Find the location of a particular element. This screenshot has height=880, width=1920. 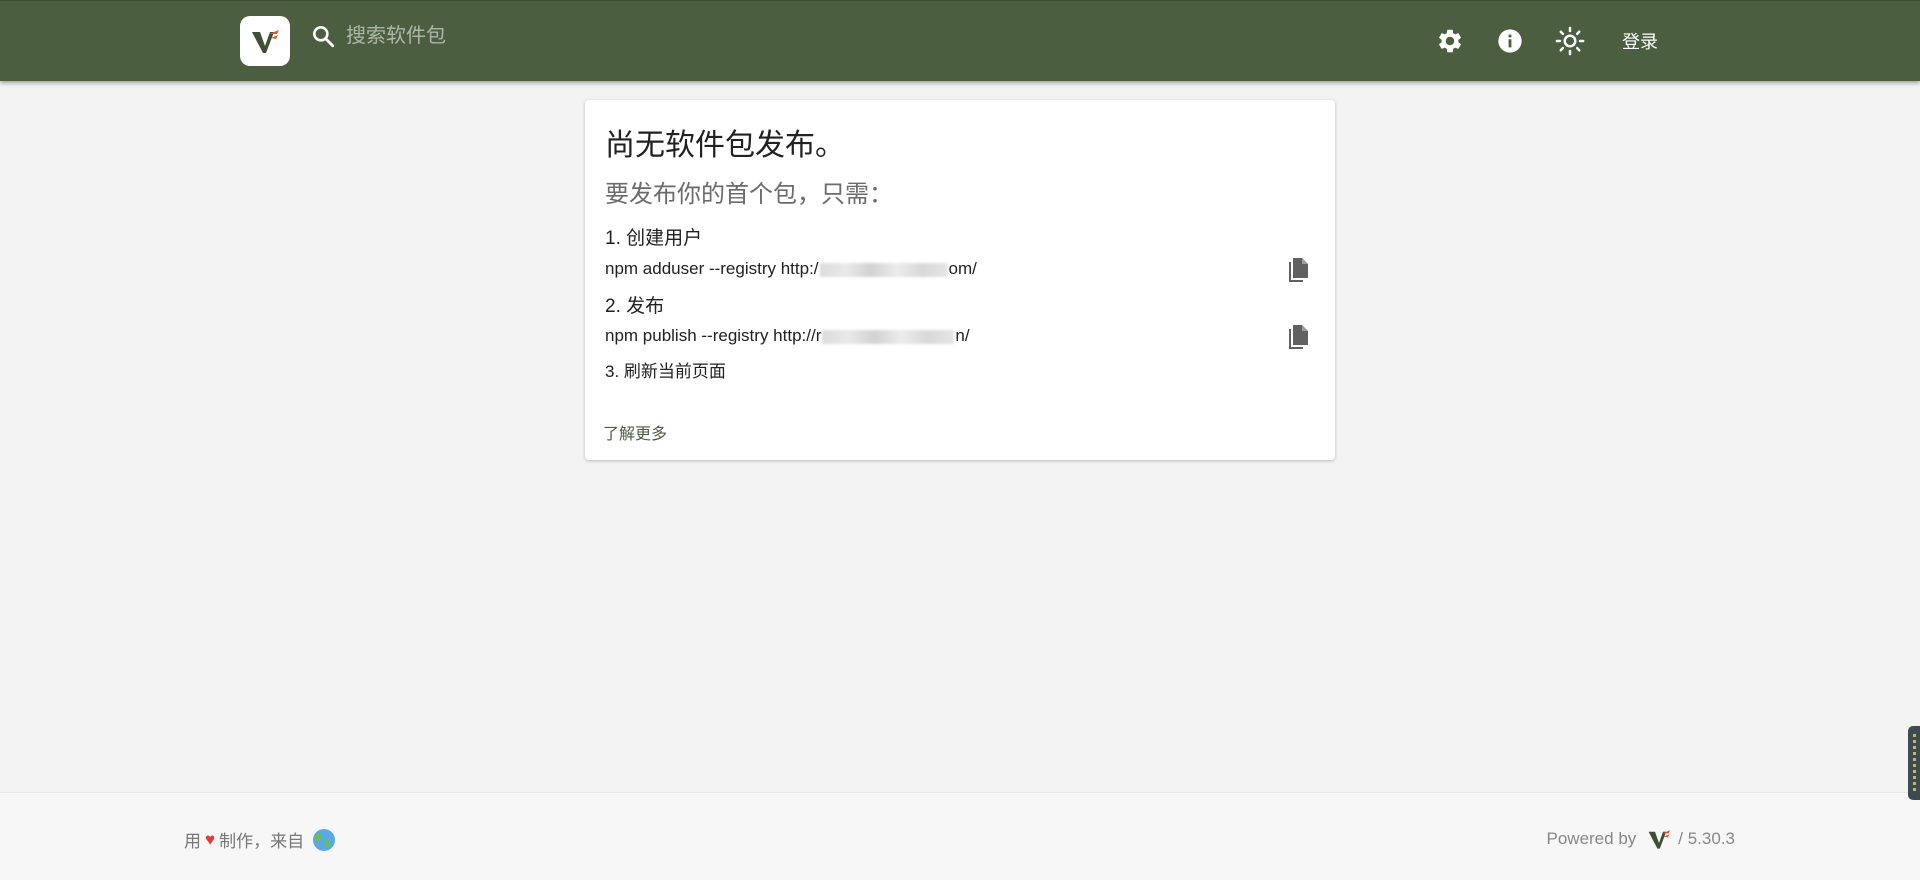

theme-toggle-button is located at coordinates (1570, 41).